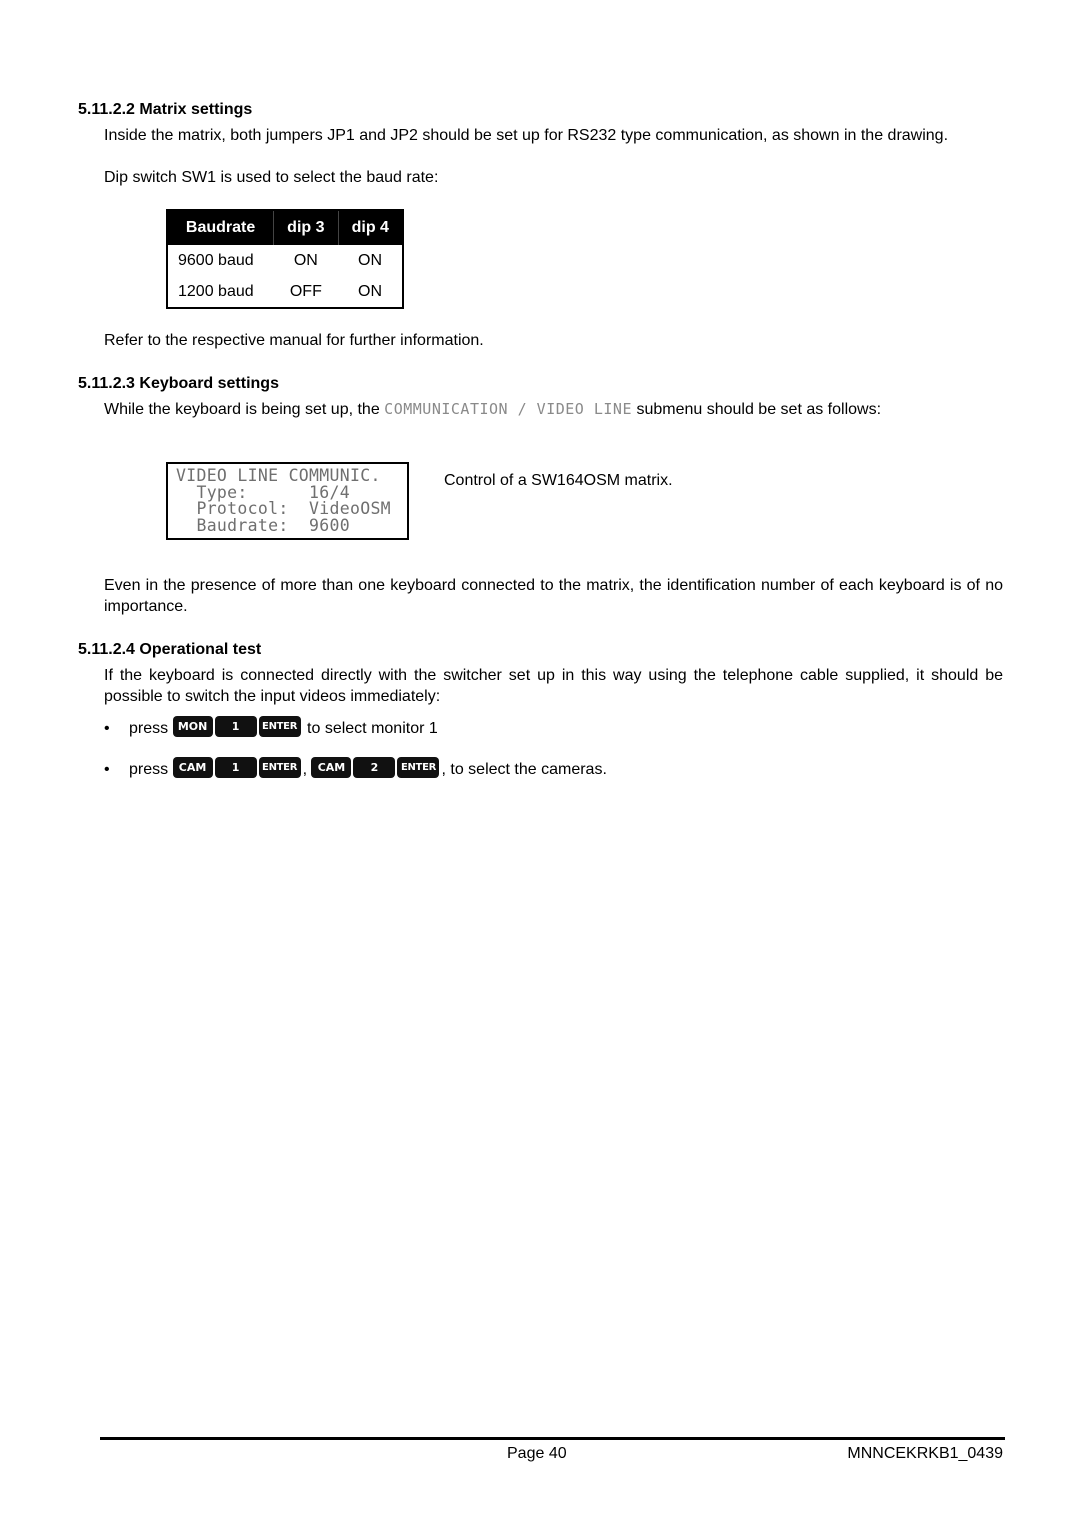  What do you see at coordinates (285, 292) in the screenshot?
I see `table-row: 1200 baud OFF ON` at bounding box center [285, 292].